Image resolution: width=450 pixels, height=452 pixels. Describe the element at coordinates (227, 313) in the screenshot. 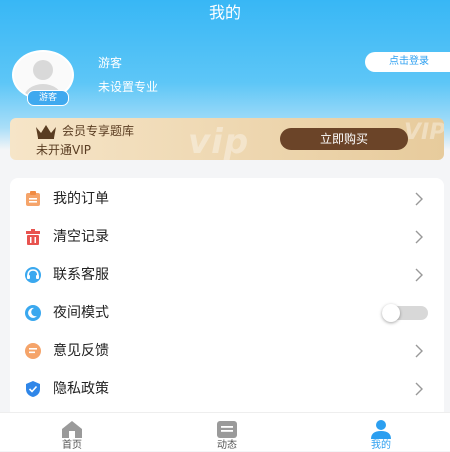

I see `menu-item-night-mode: 夜间模式` at that location.